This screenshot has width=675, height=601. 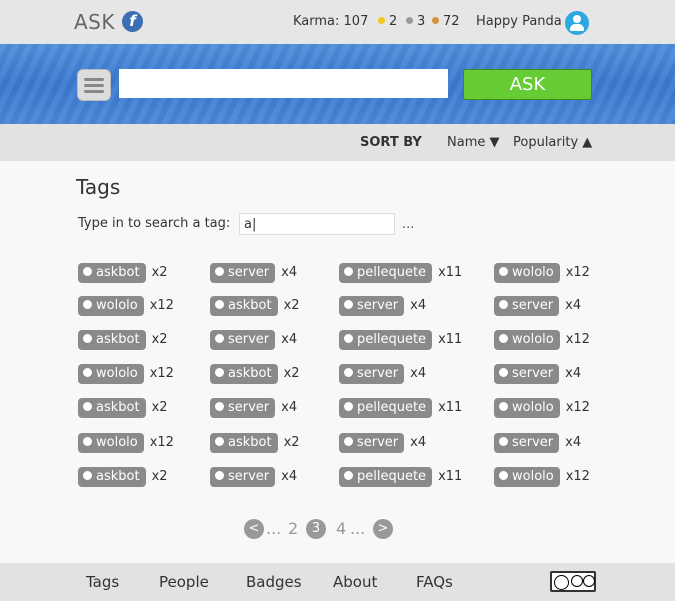 I want to click on tag-search-input, so click(x=317, y=224).